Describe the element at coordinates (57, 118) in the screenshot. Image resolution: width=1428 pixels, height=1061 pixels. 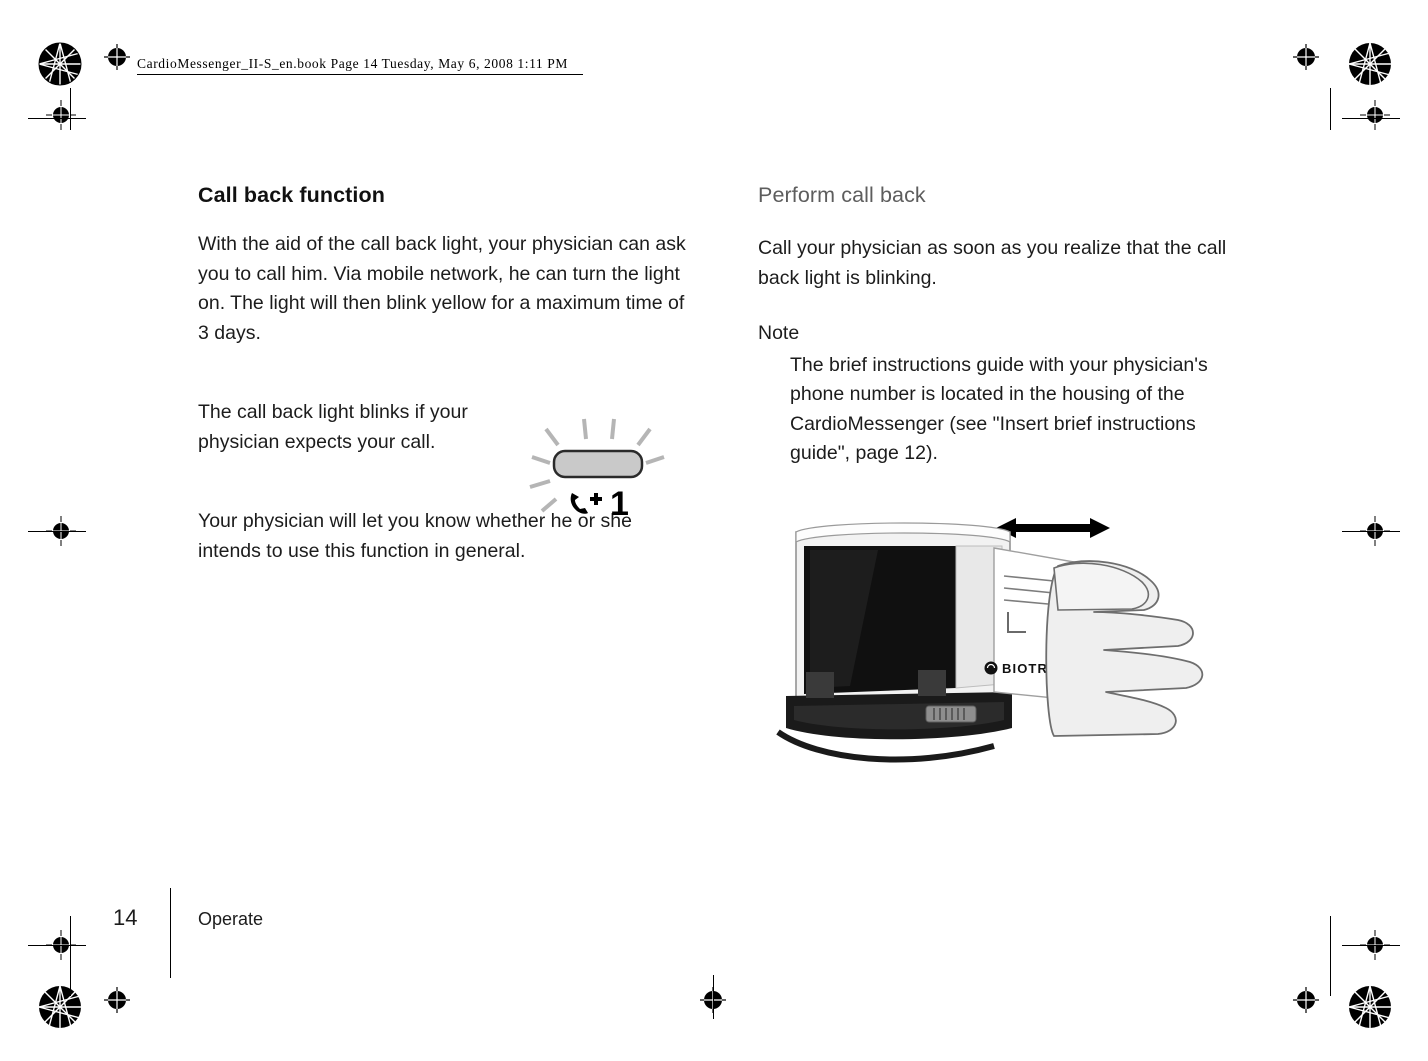
I see `crop-line-left-top-horizontal` at that location.